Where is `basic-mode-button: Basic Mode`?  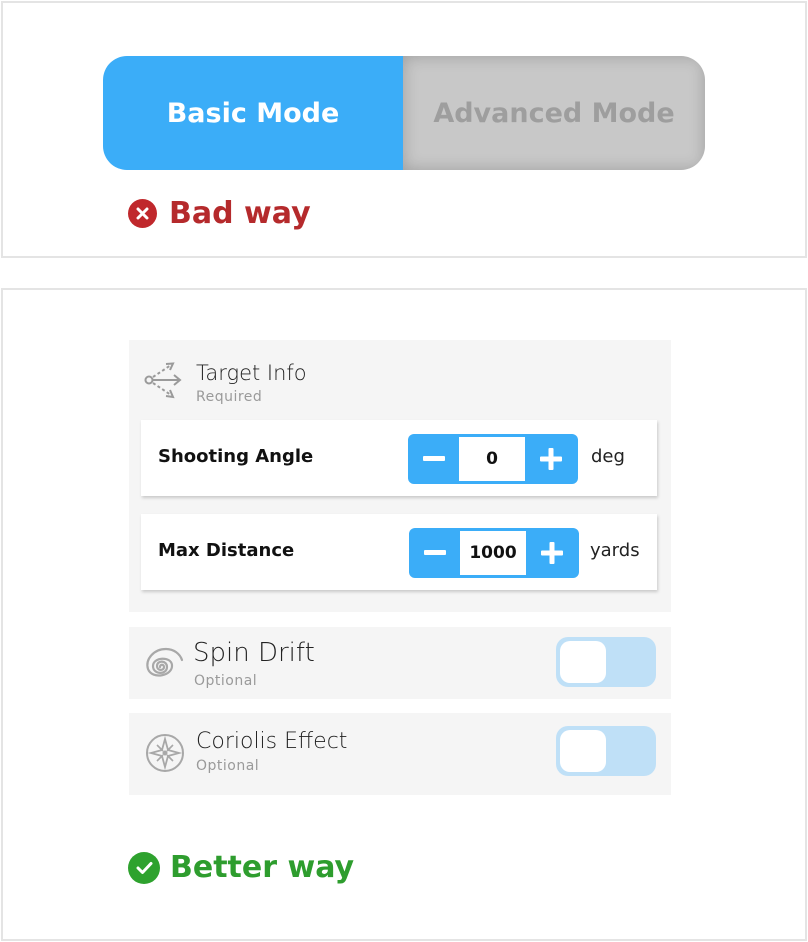
basic-mode-button: Basic Mode is located at coordinates (253, 113).